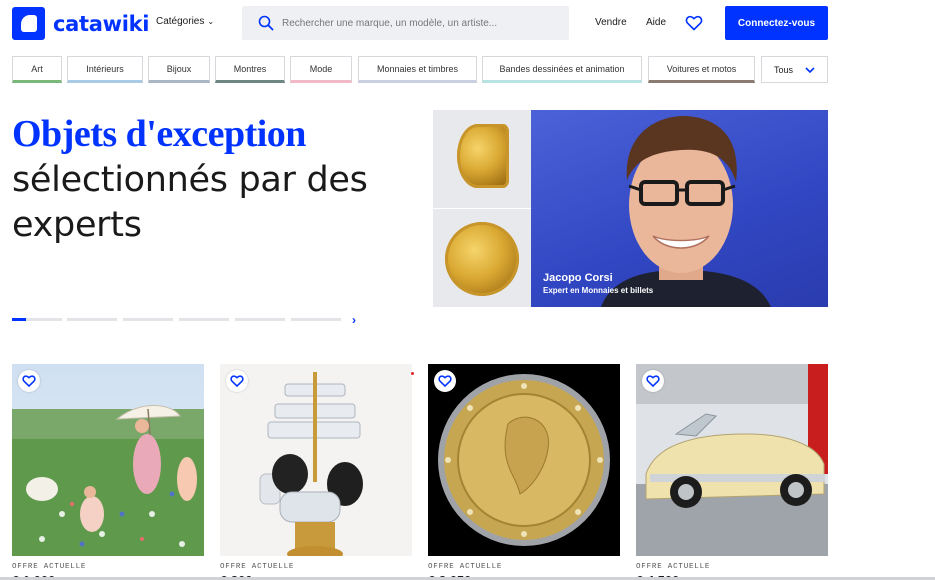  I want to click on chip-all-label: Tous, so click(784, 69).